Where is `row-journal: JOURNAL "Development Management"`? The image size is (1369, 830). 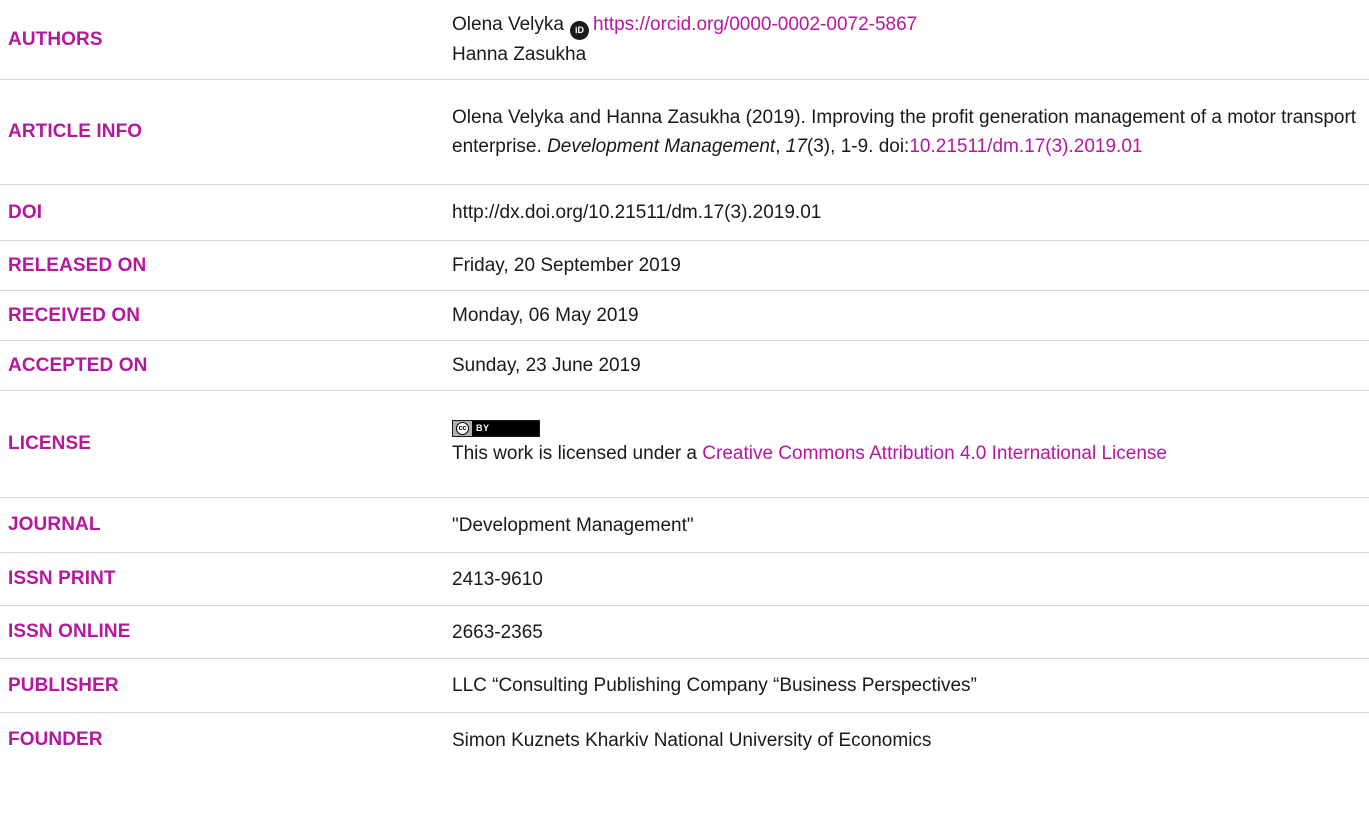 row-journal: JOURNAL "Development Management" is located at coordinates (684, 525).